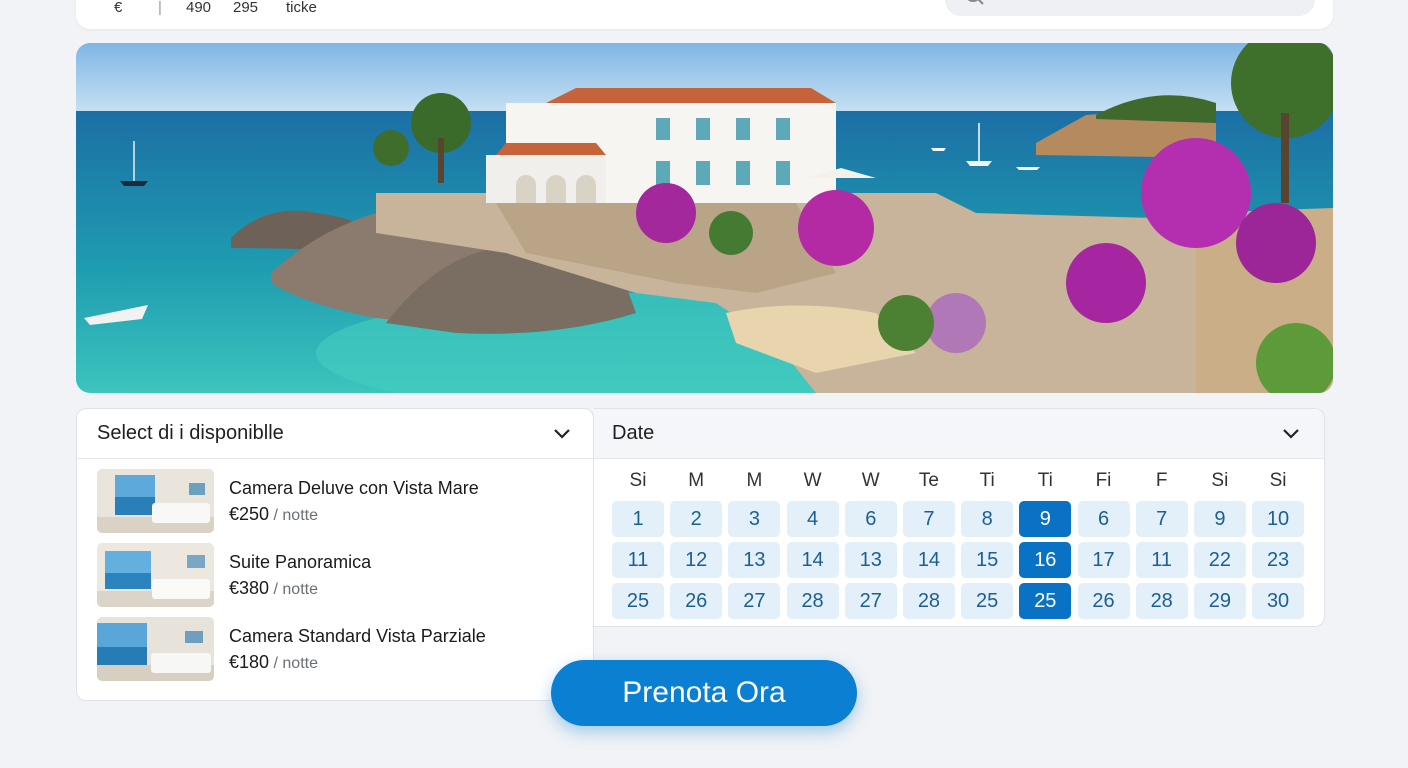  Describe the element at coordinates (959, 434) in the screenshot. I see `date-dropdown: Date` at that location.